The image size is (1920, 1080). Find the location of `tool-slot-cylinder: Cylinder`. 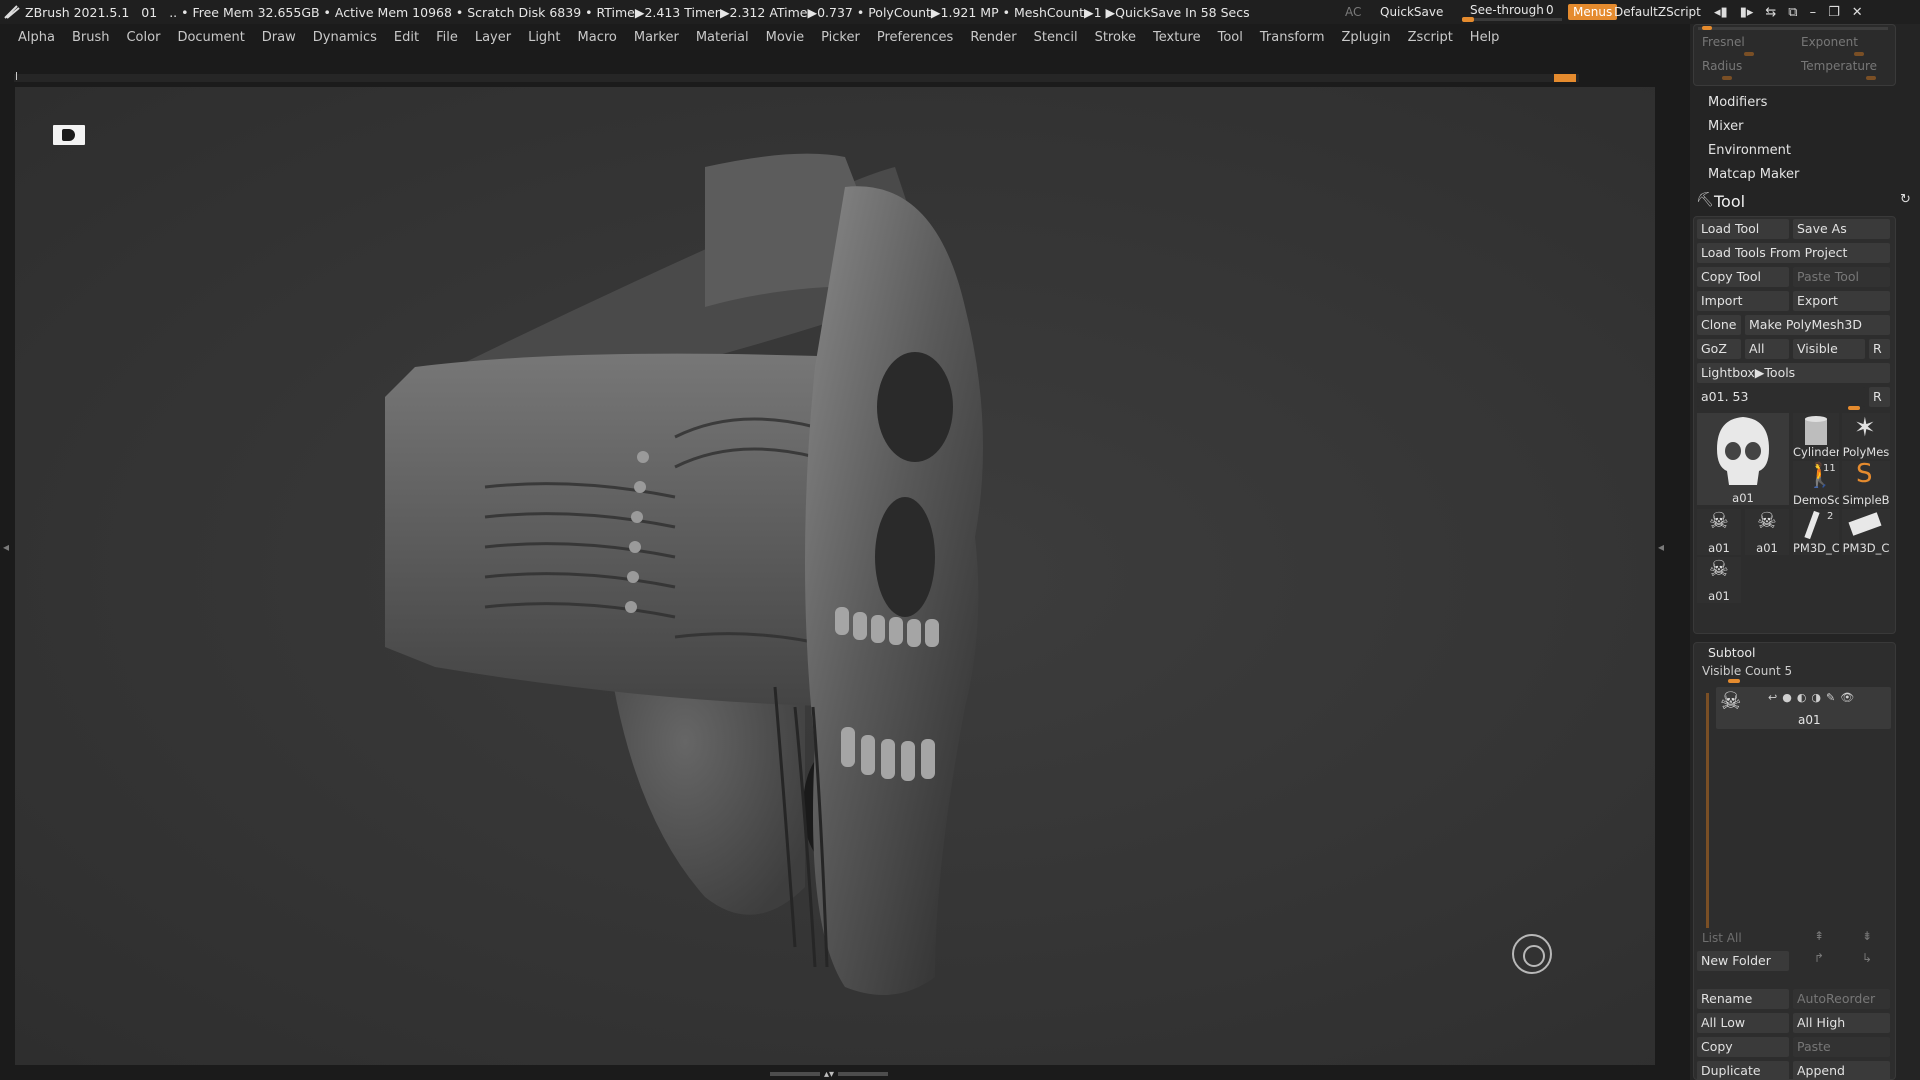

tool-slot-cylinder: Cylinder is located at coordinates (1816, 436).